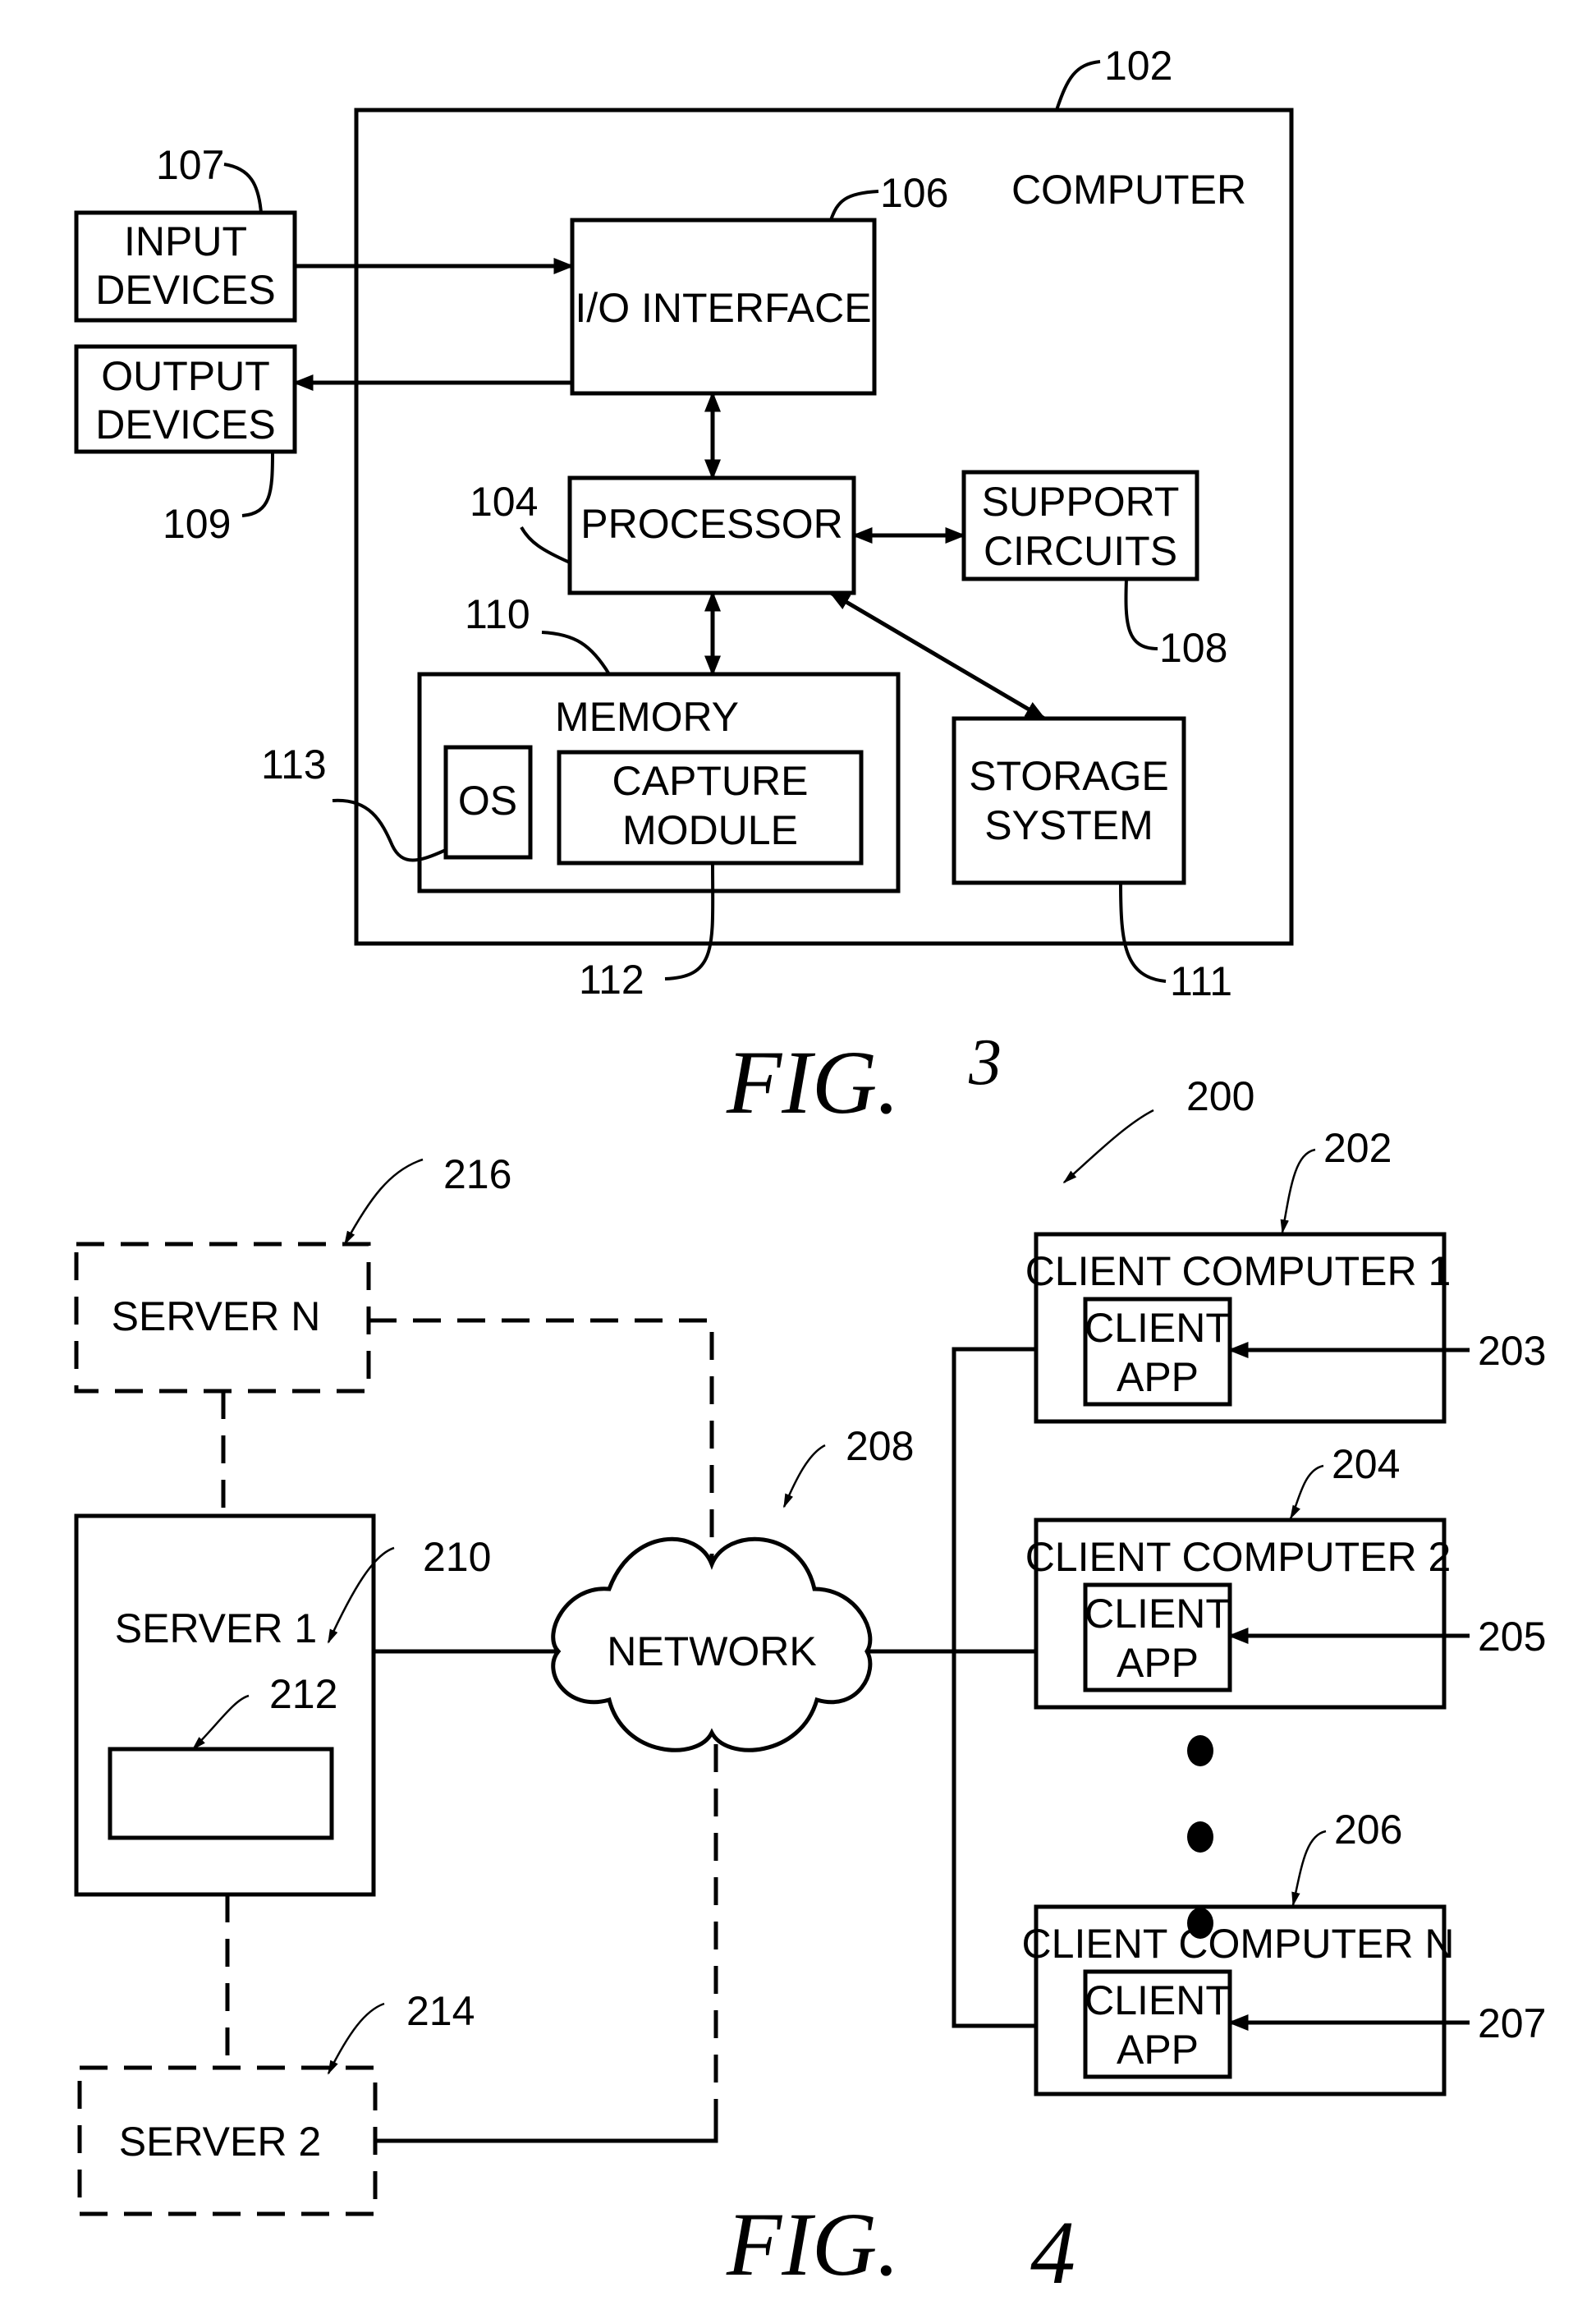  Describe the element at coordinates (1081, 502) in the screenshot. I see `support-circuits-line1: SUPPORT` at that location.